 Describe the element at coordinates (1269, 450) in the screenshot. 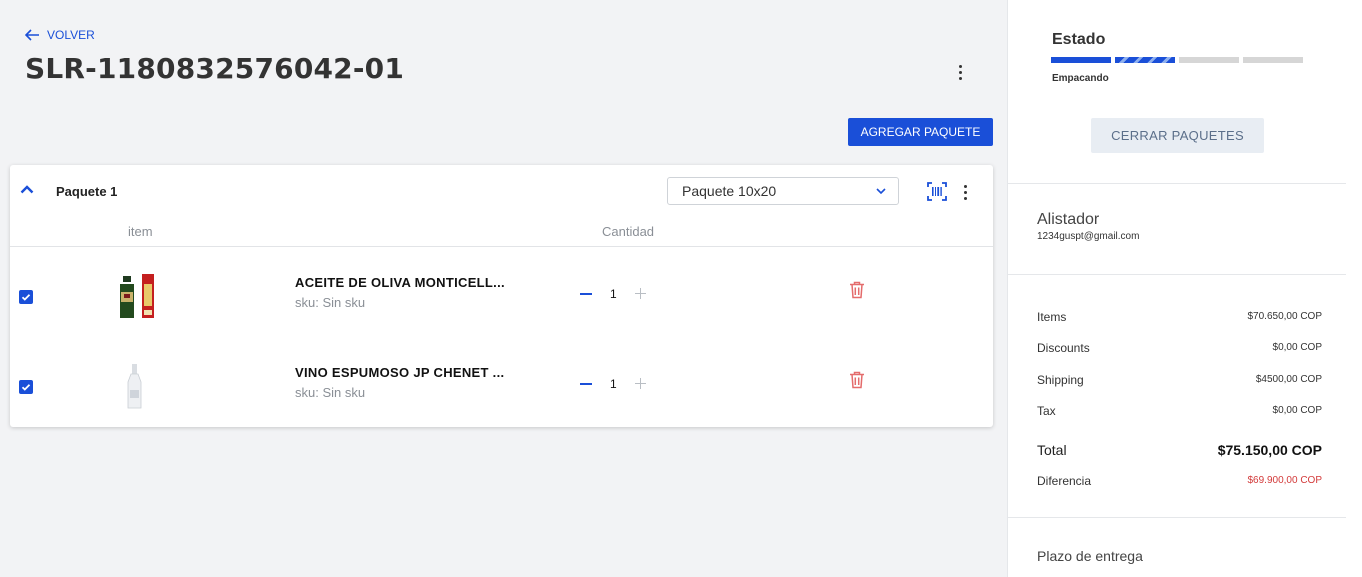

I see `summary-total-value: $75.150,00 COP` at that location.